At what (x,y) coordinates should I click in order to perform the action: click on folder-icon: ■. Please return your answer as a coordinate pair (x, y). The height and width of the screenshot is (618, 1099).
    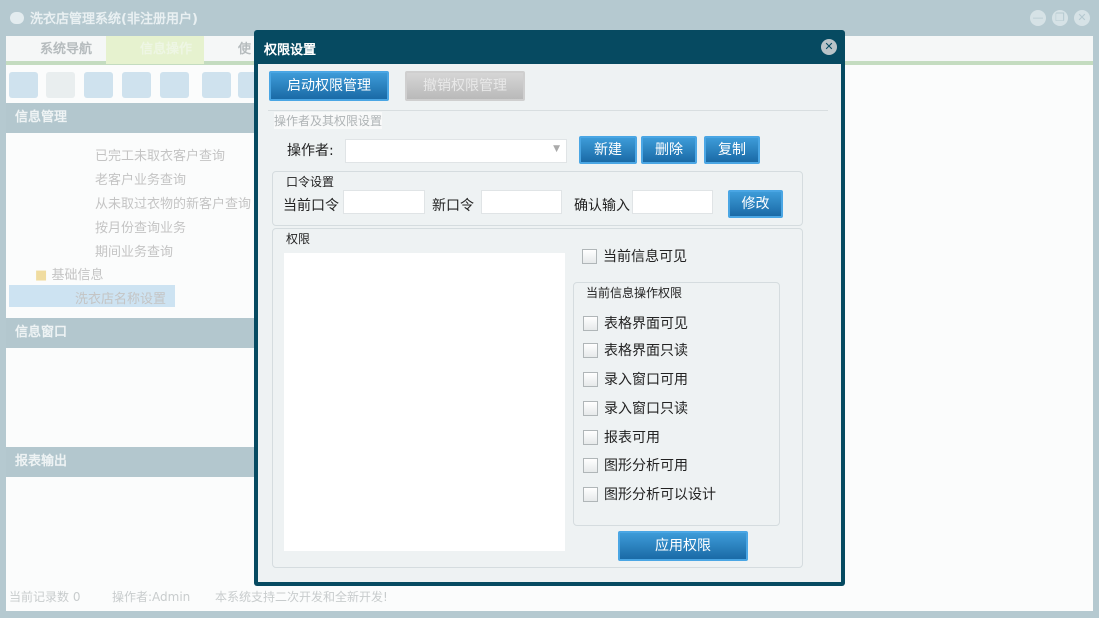
    Looking at the image, I should click on (41, 275).